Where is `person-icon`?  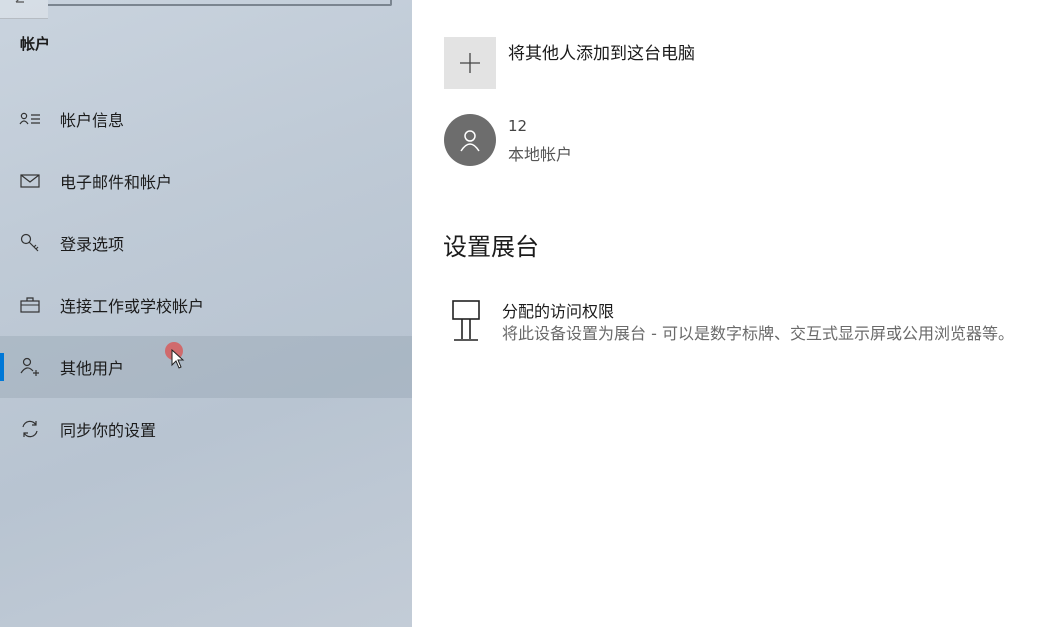
person-icon is located at coordinates (470, 141).